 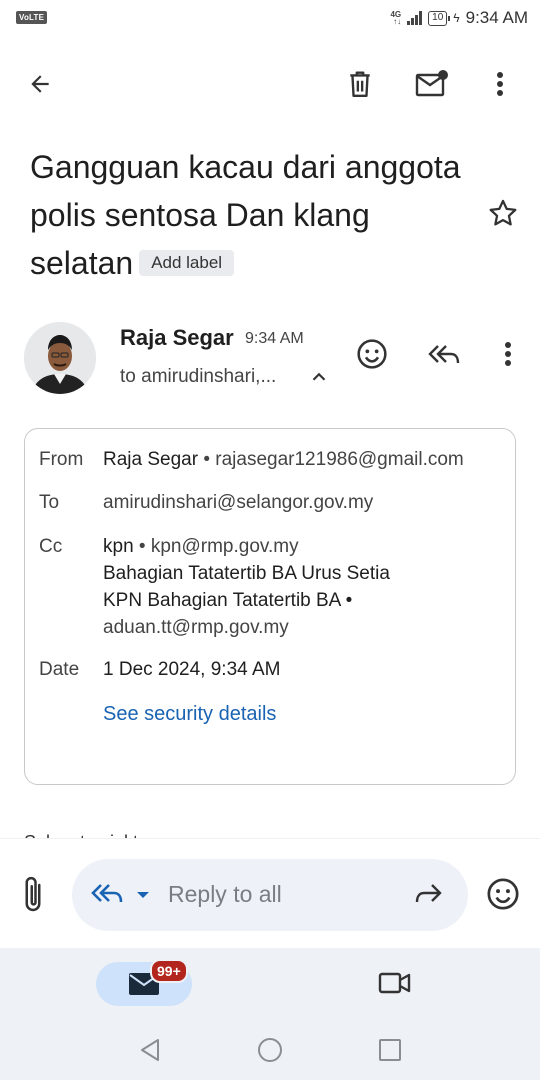 I want to click on chevron-up-icon, so click(x=319, y=377).